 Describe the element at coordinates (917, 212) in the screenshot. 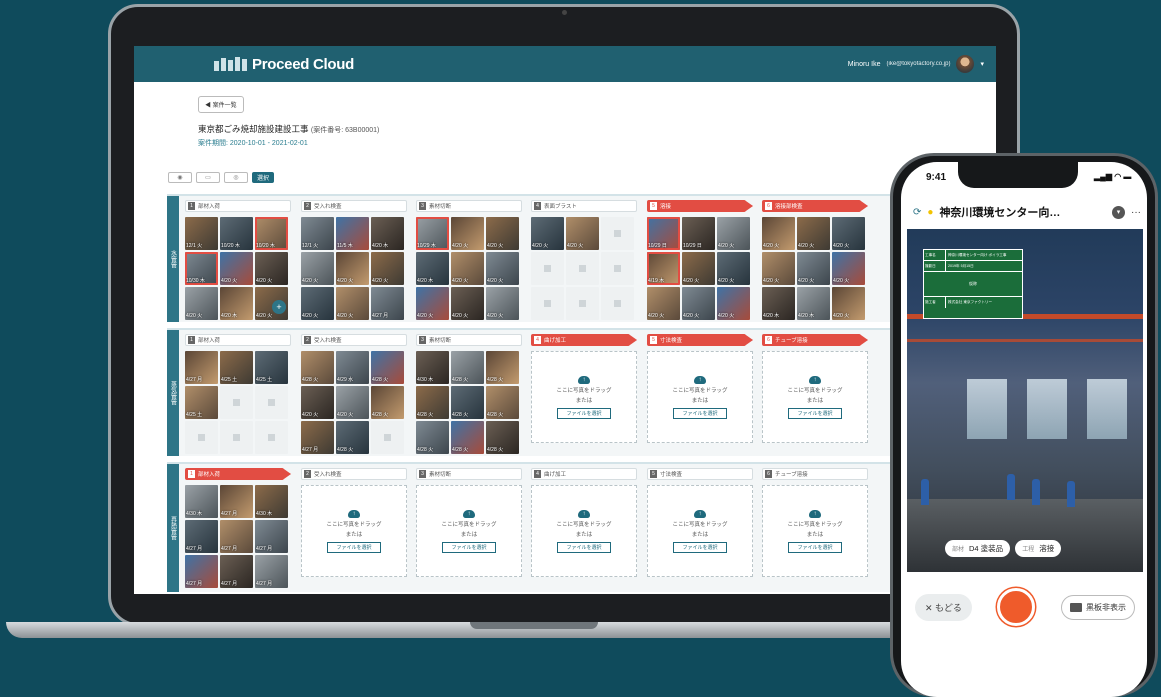

I see `sync-icon: ⟳` at that location.